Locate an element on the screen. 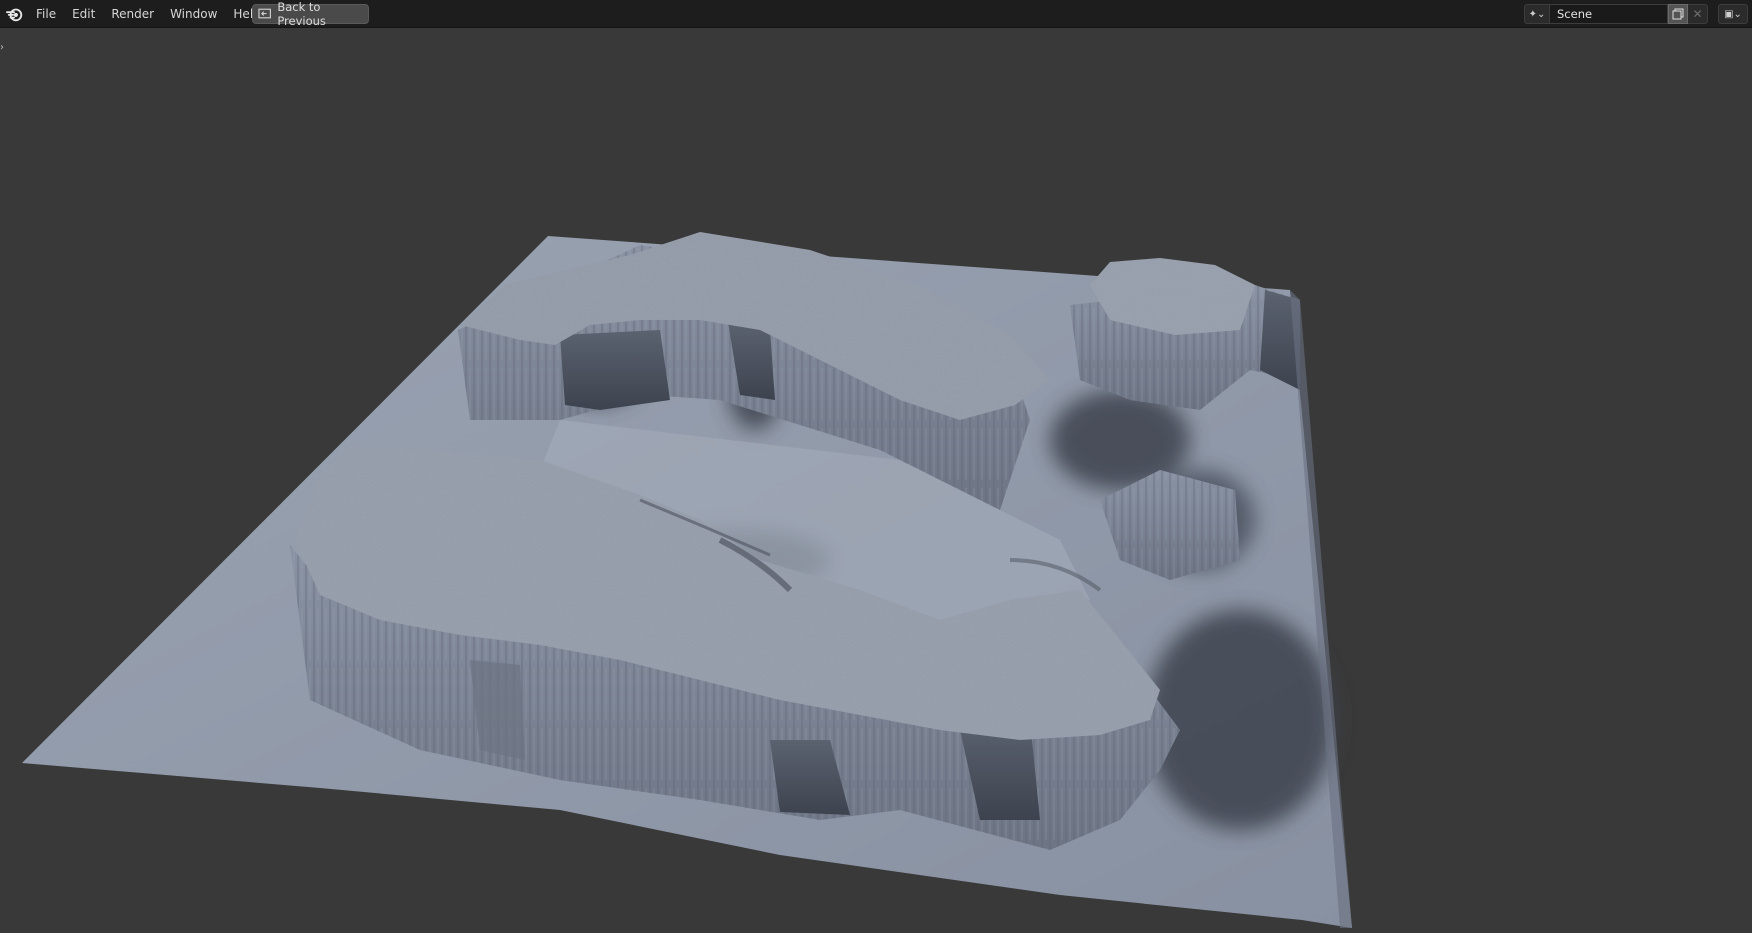  view-layer-icon: ▣⌄ is located at coordinates (1733, 14).